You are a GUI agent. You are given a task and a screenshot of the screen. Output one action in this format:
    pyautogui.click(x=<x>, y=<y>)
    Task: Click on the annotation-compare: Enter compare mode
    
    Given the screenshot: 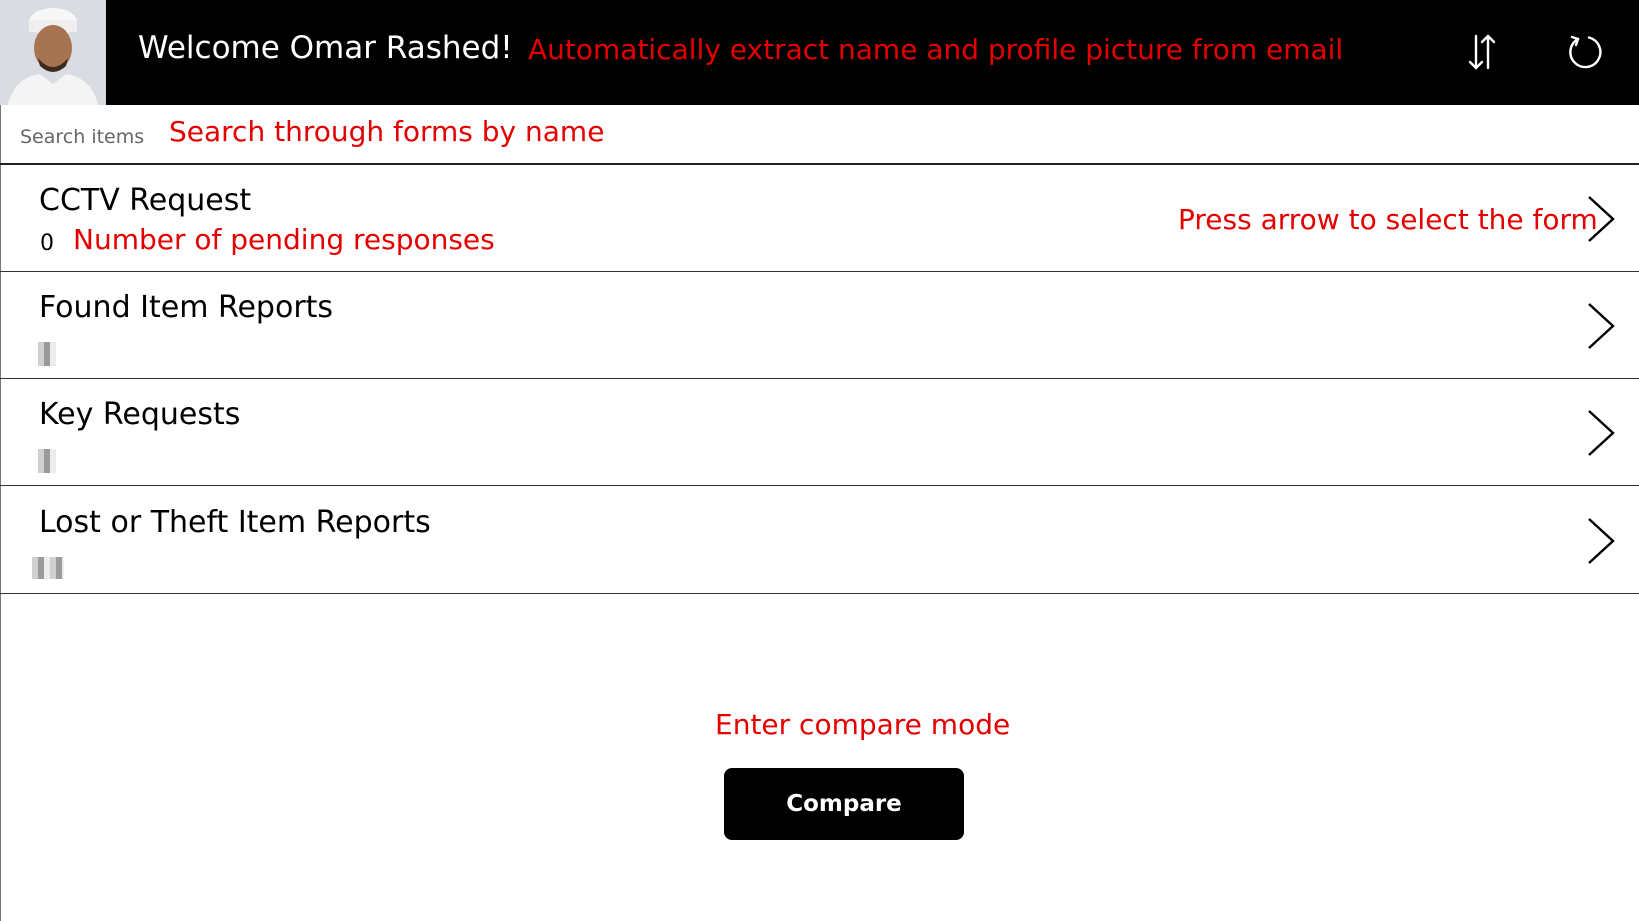 What is the action you would take?
    pyautogui.click(x=863, y=724)
    